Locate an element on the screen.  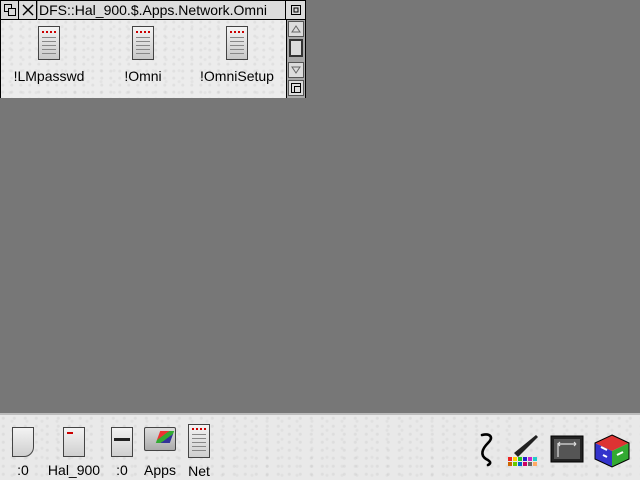
iconbar-label: Net is located at coordinates (199, 471).